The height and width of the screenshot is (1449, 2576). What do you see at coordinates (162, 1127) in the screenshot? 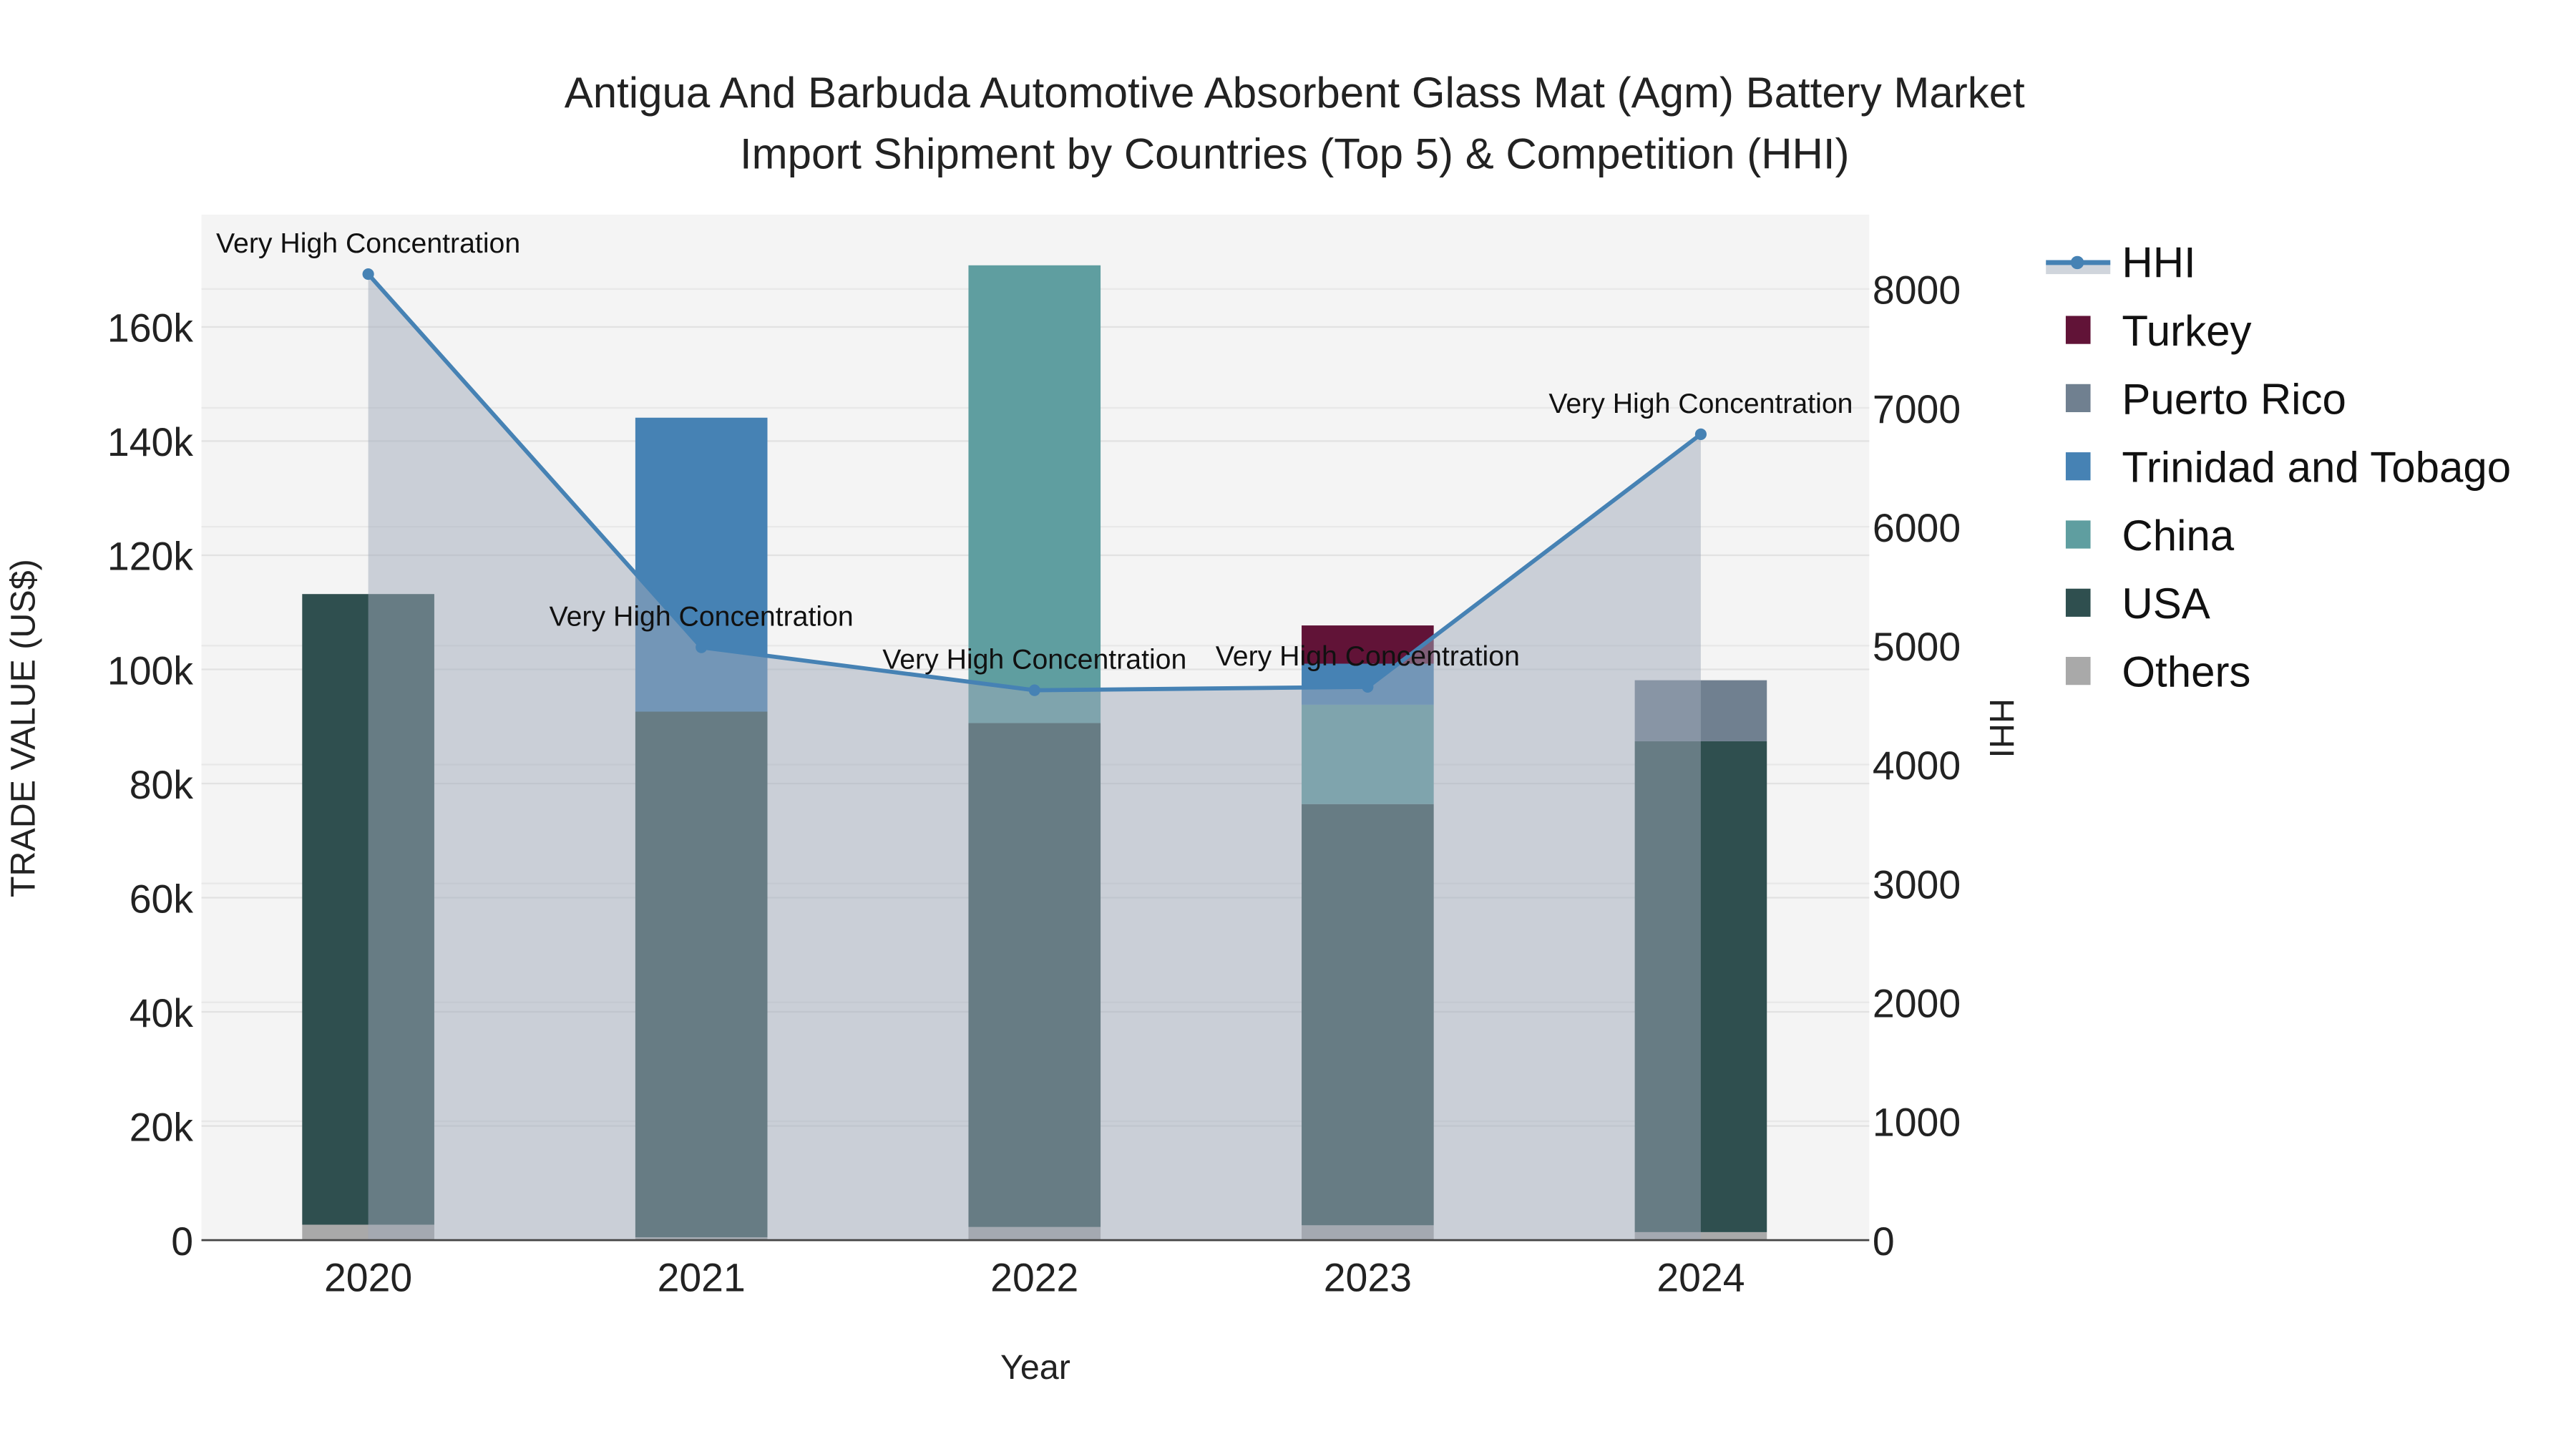
I see `y-tick-label: 20k` at bounding box center [162, 1127].